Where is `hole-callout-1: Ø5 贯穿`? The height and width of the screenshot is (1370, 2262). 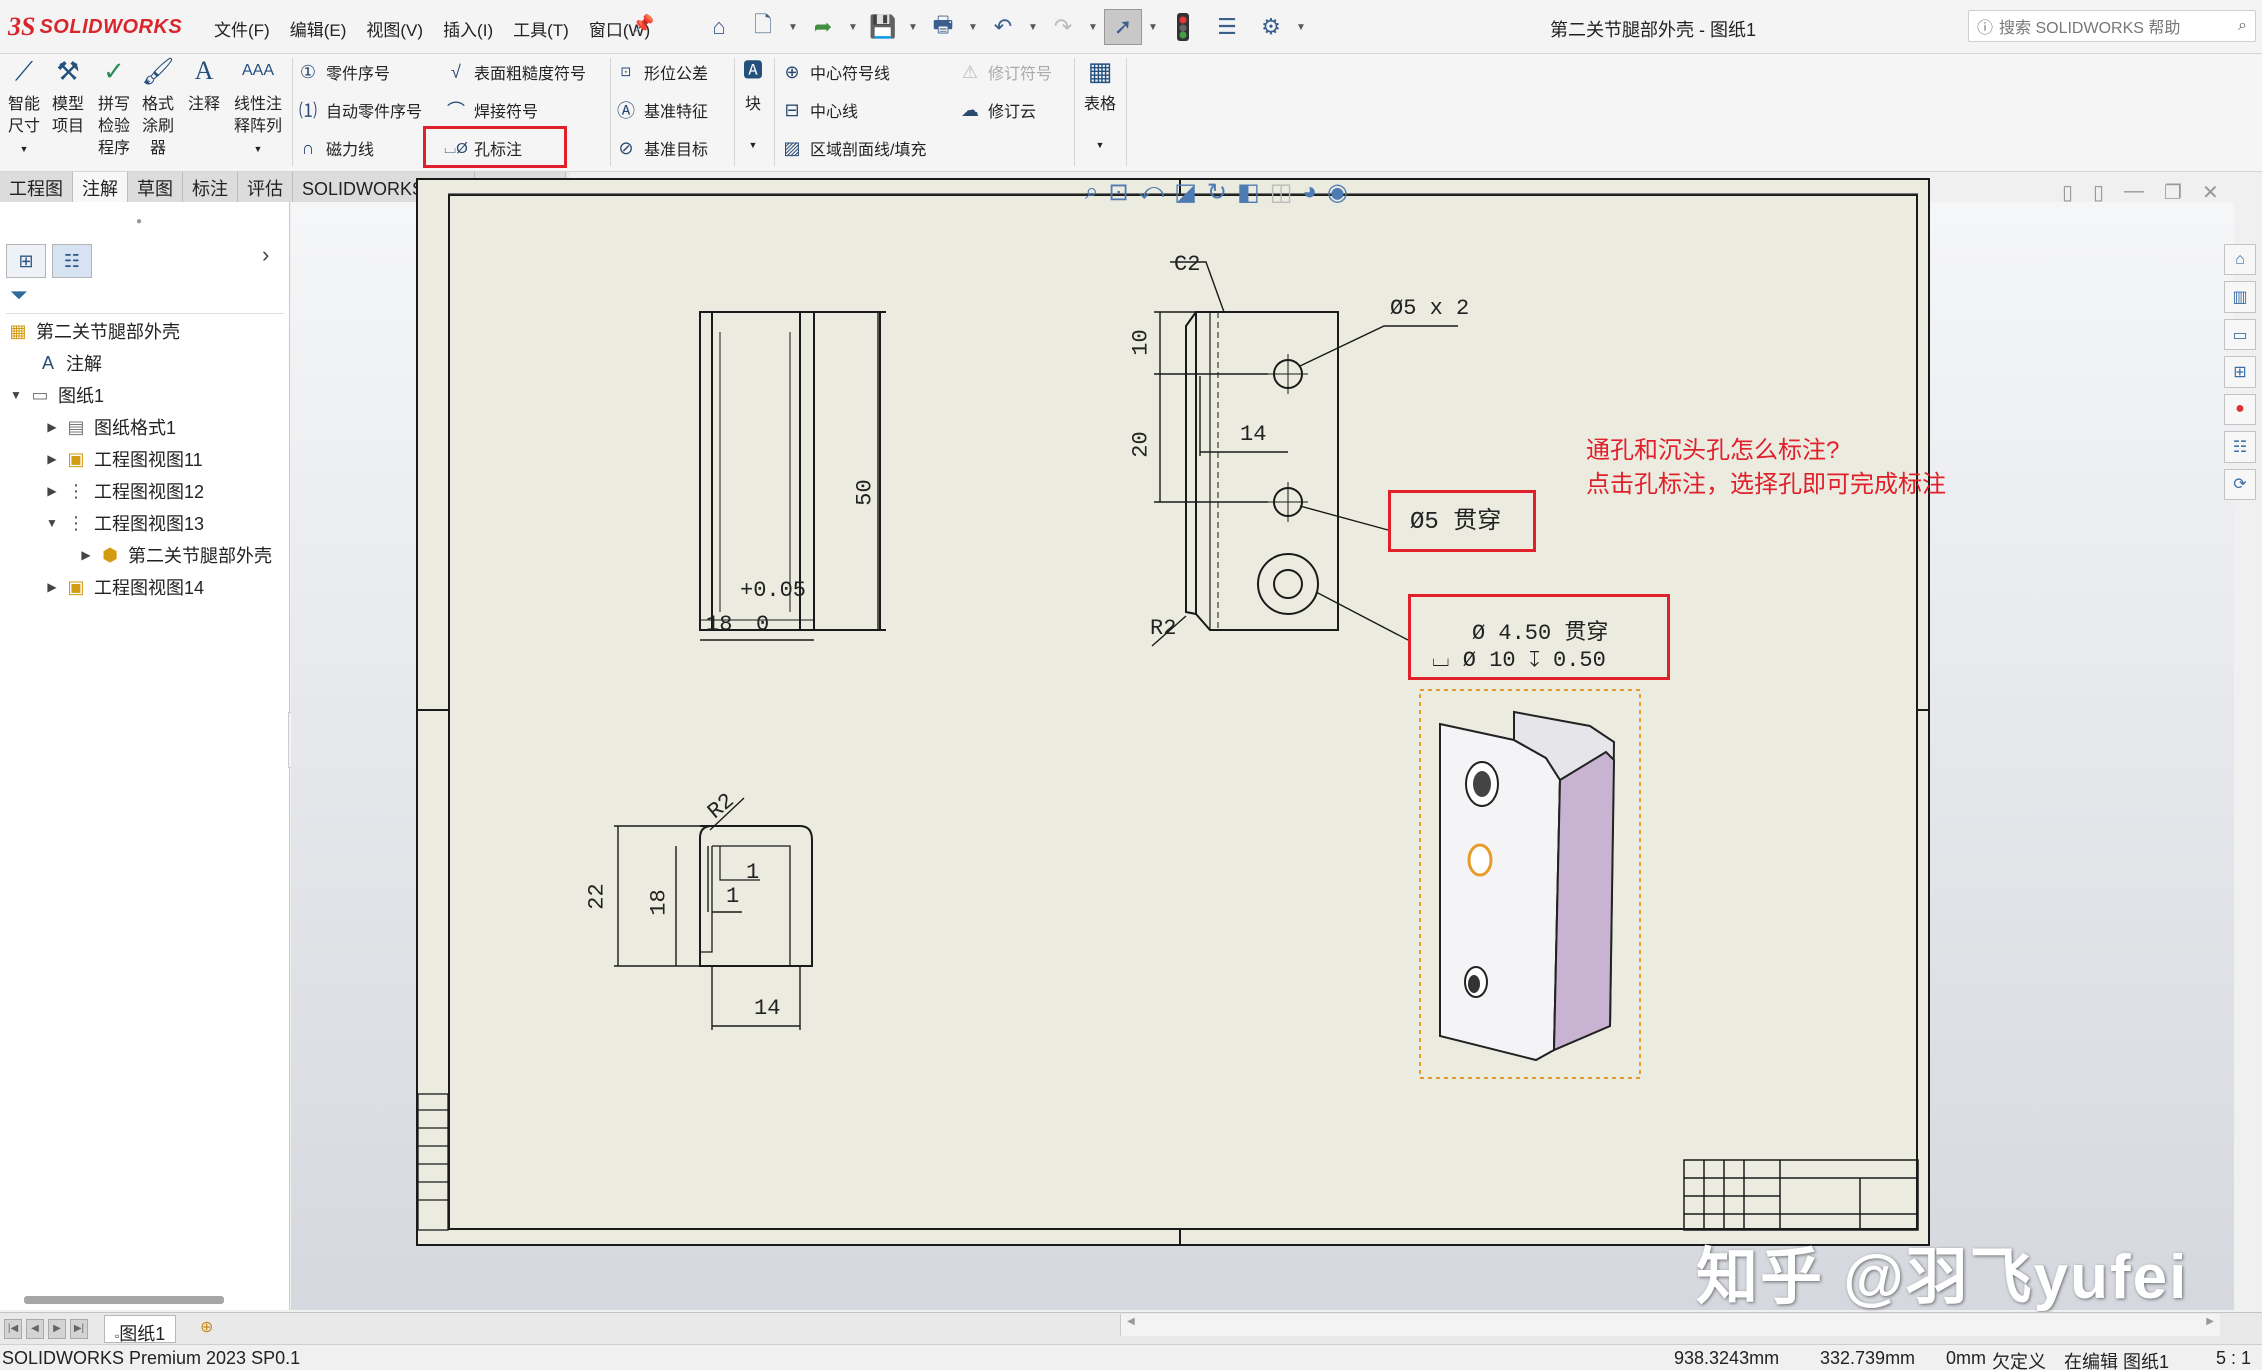 hole-callout-1: Ø5 贯穿 is located at coordinates (1455, 518).